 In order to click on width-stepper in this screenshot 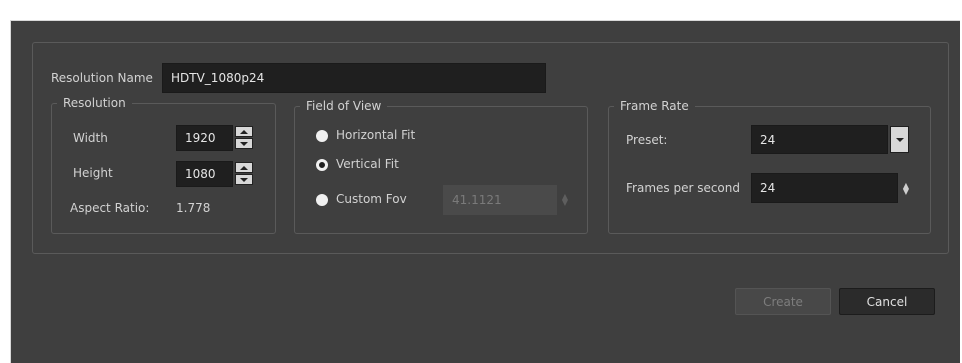, I will do `click(244, 137)`.